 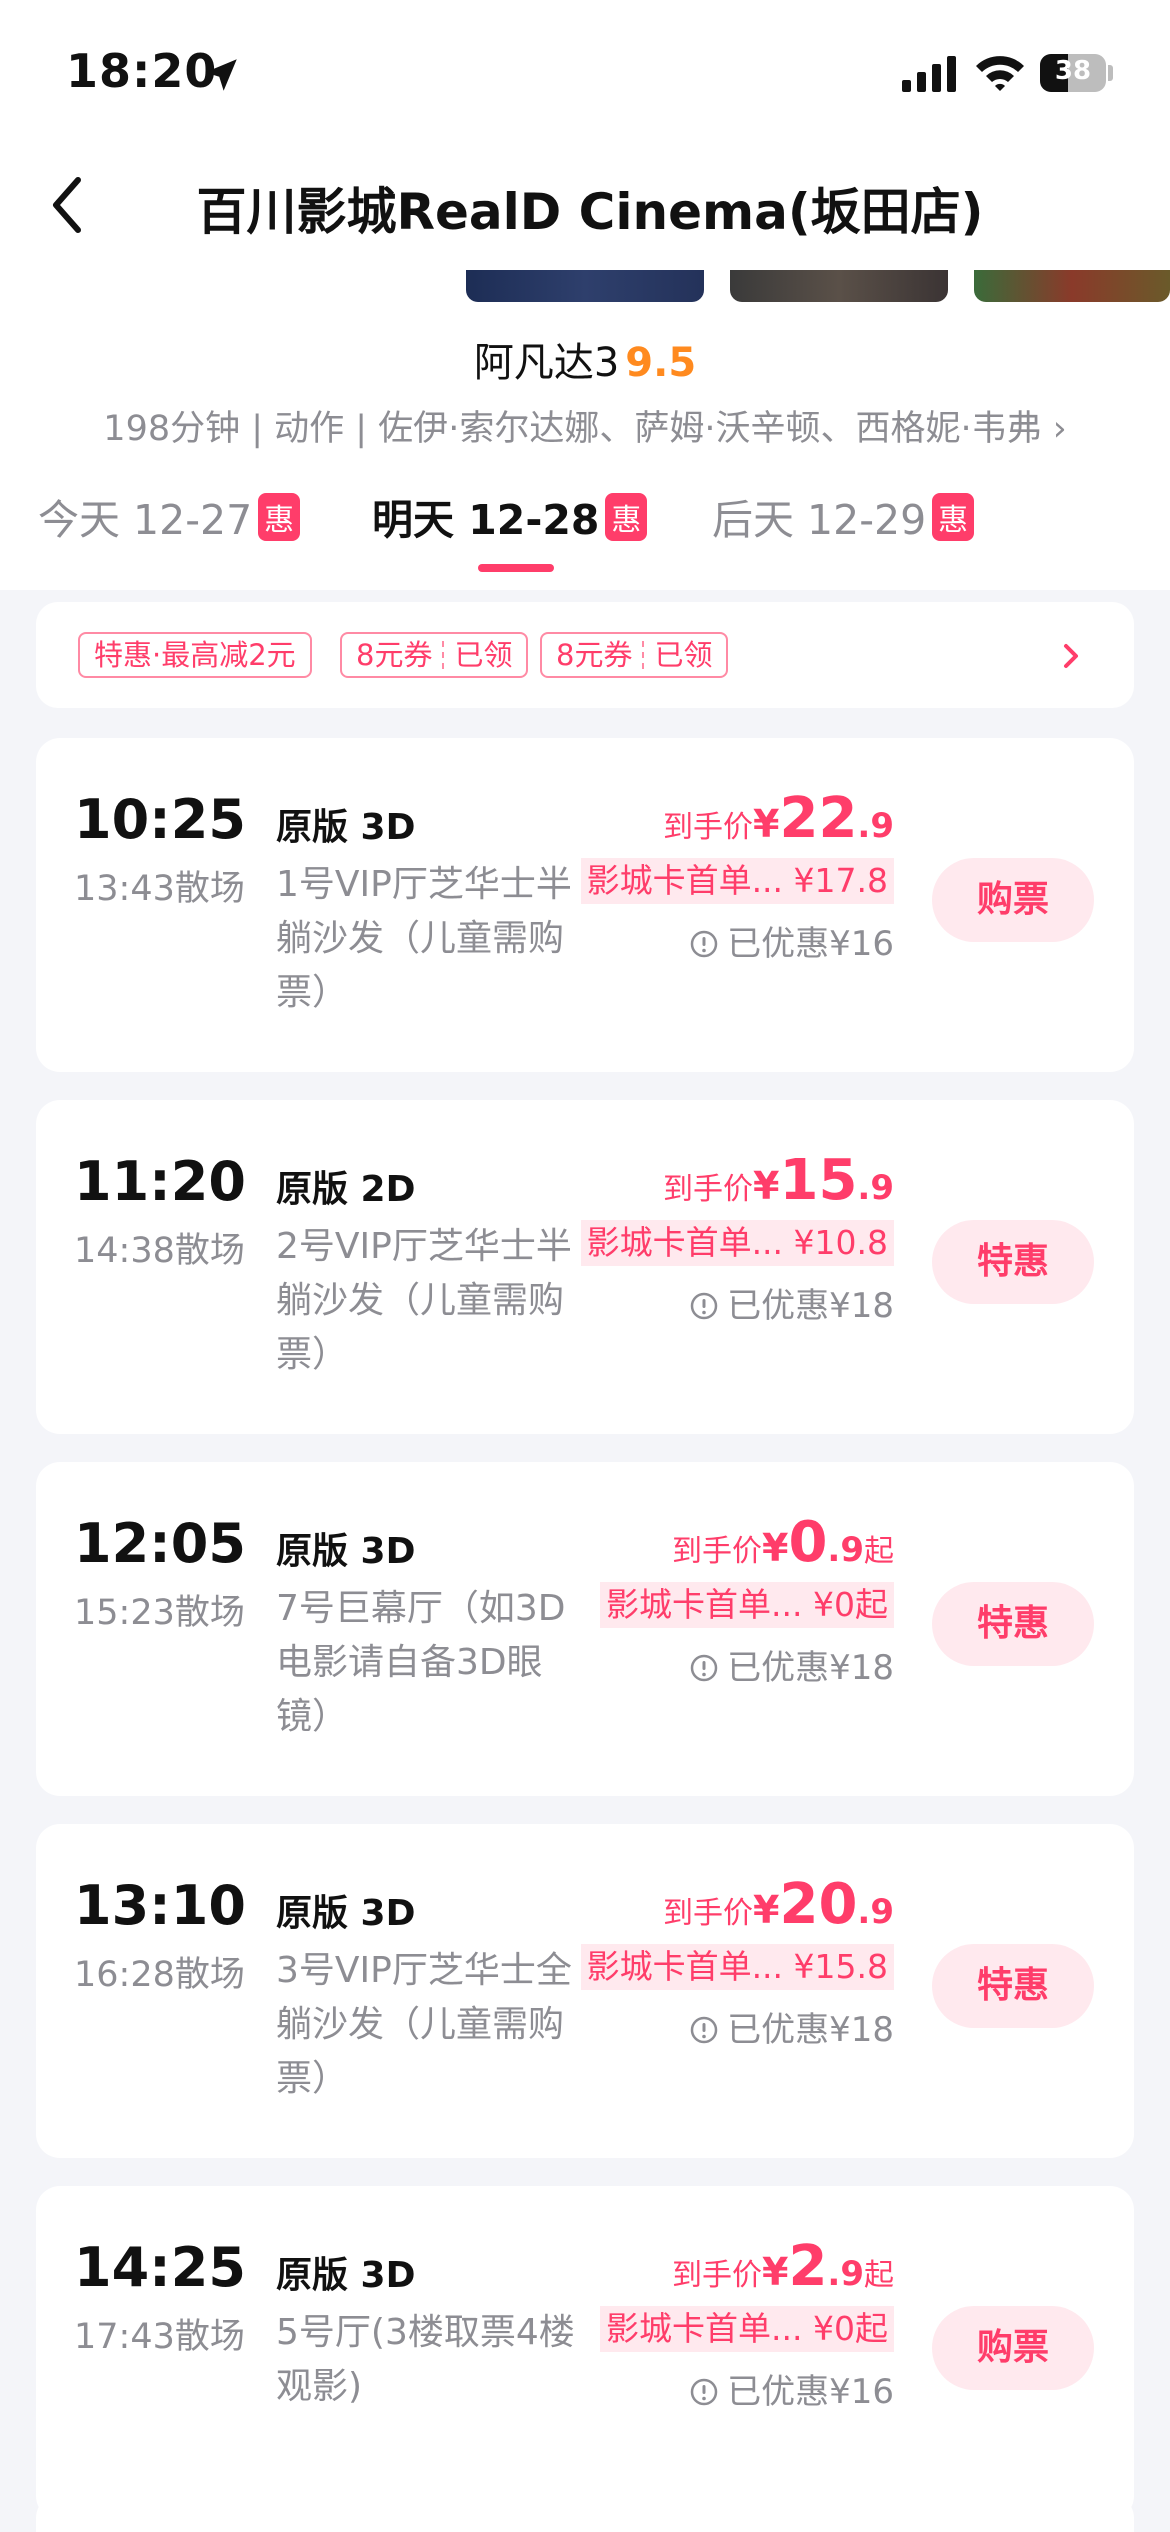 I want to click on session-price: 到手价¥2.9起, so click(x=783, y=2266).